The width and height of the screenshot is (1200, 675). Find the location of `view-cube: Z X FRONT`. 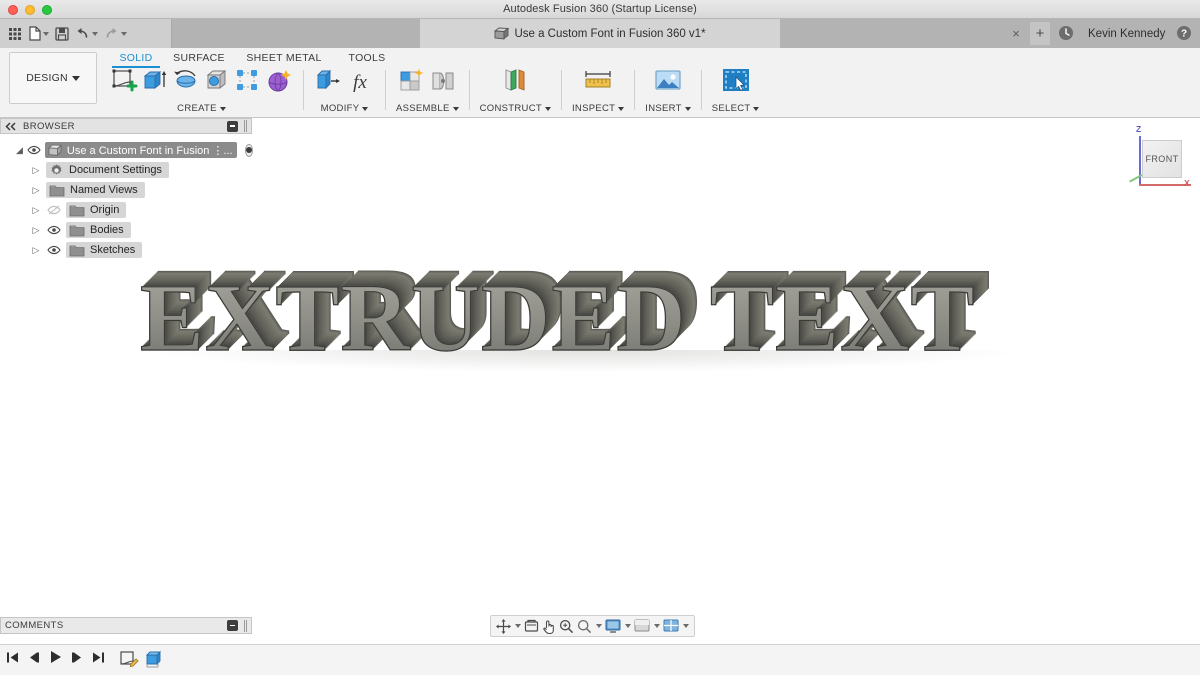

view-cube: Z X FRONT is located at coordinates (1156, 158).